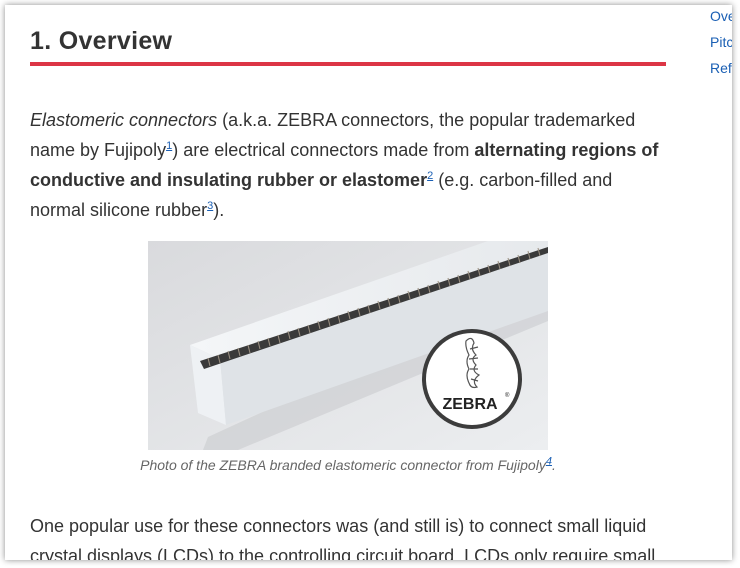 This screenshot has width=740, height=568. Describe the element at coordinates (553, 465) in the screenshot. I see `caption-end: .` at that location.